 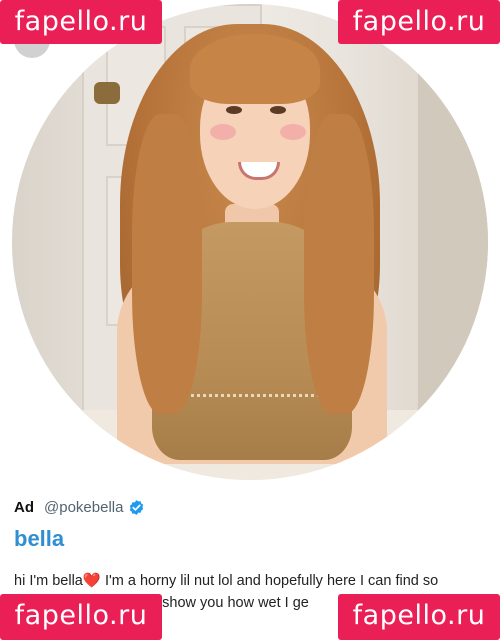 What do you see at coordinates (234, 110) in the screenshot?
I see `left-eye` at bounding box center [234, 110].